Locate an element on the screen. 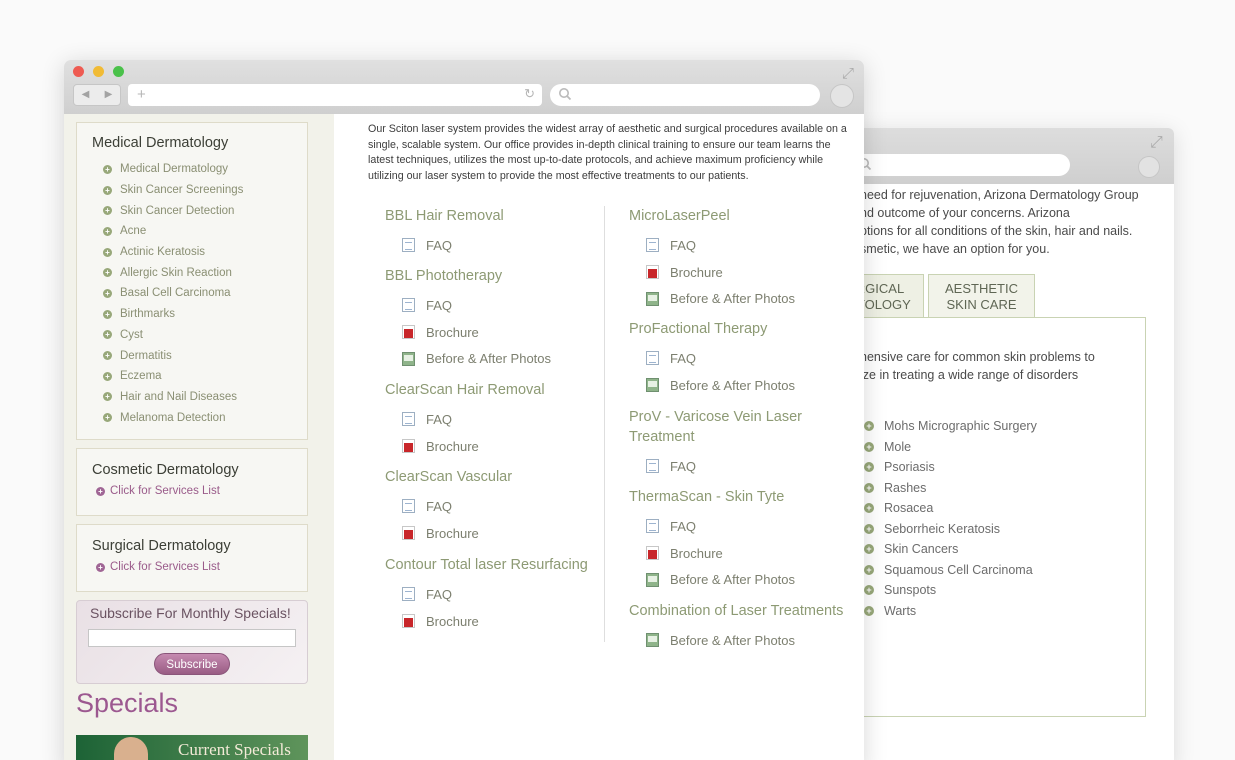  service-title-link: BBL Phototherapy is located at coordinates (492, 276).